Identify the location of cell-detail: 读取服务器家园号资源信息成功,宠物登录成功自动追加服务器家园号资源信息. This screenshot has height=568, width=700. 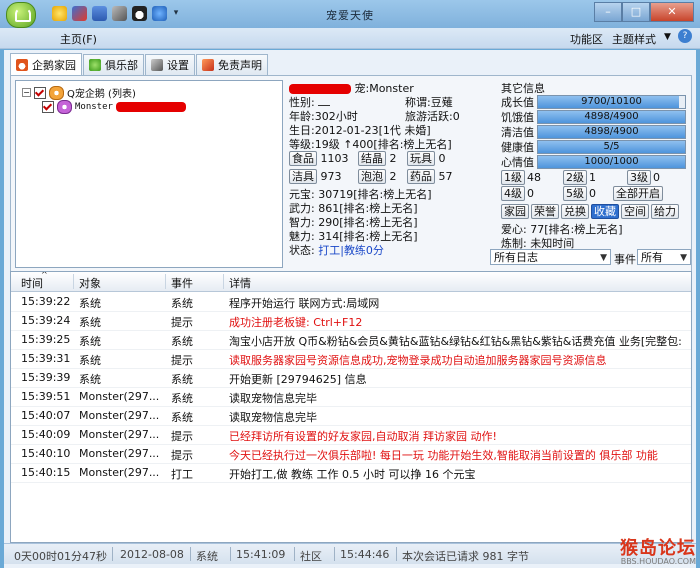
(418, 360).